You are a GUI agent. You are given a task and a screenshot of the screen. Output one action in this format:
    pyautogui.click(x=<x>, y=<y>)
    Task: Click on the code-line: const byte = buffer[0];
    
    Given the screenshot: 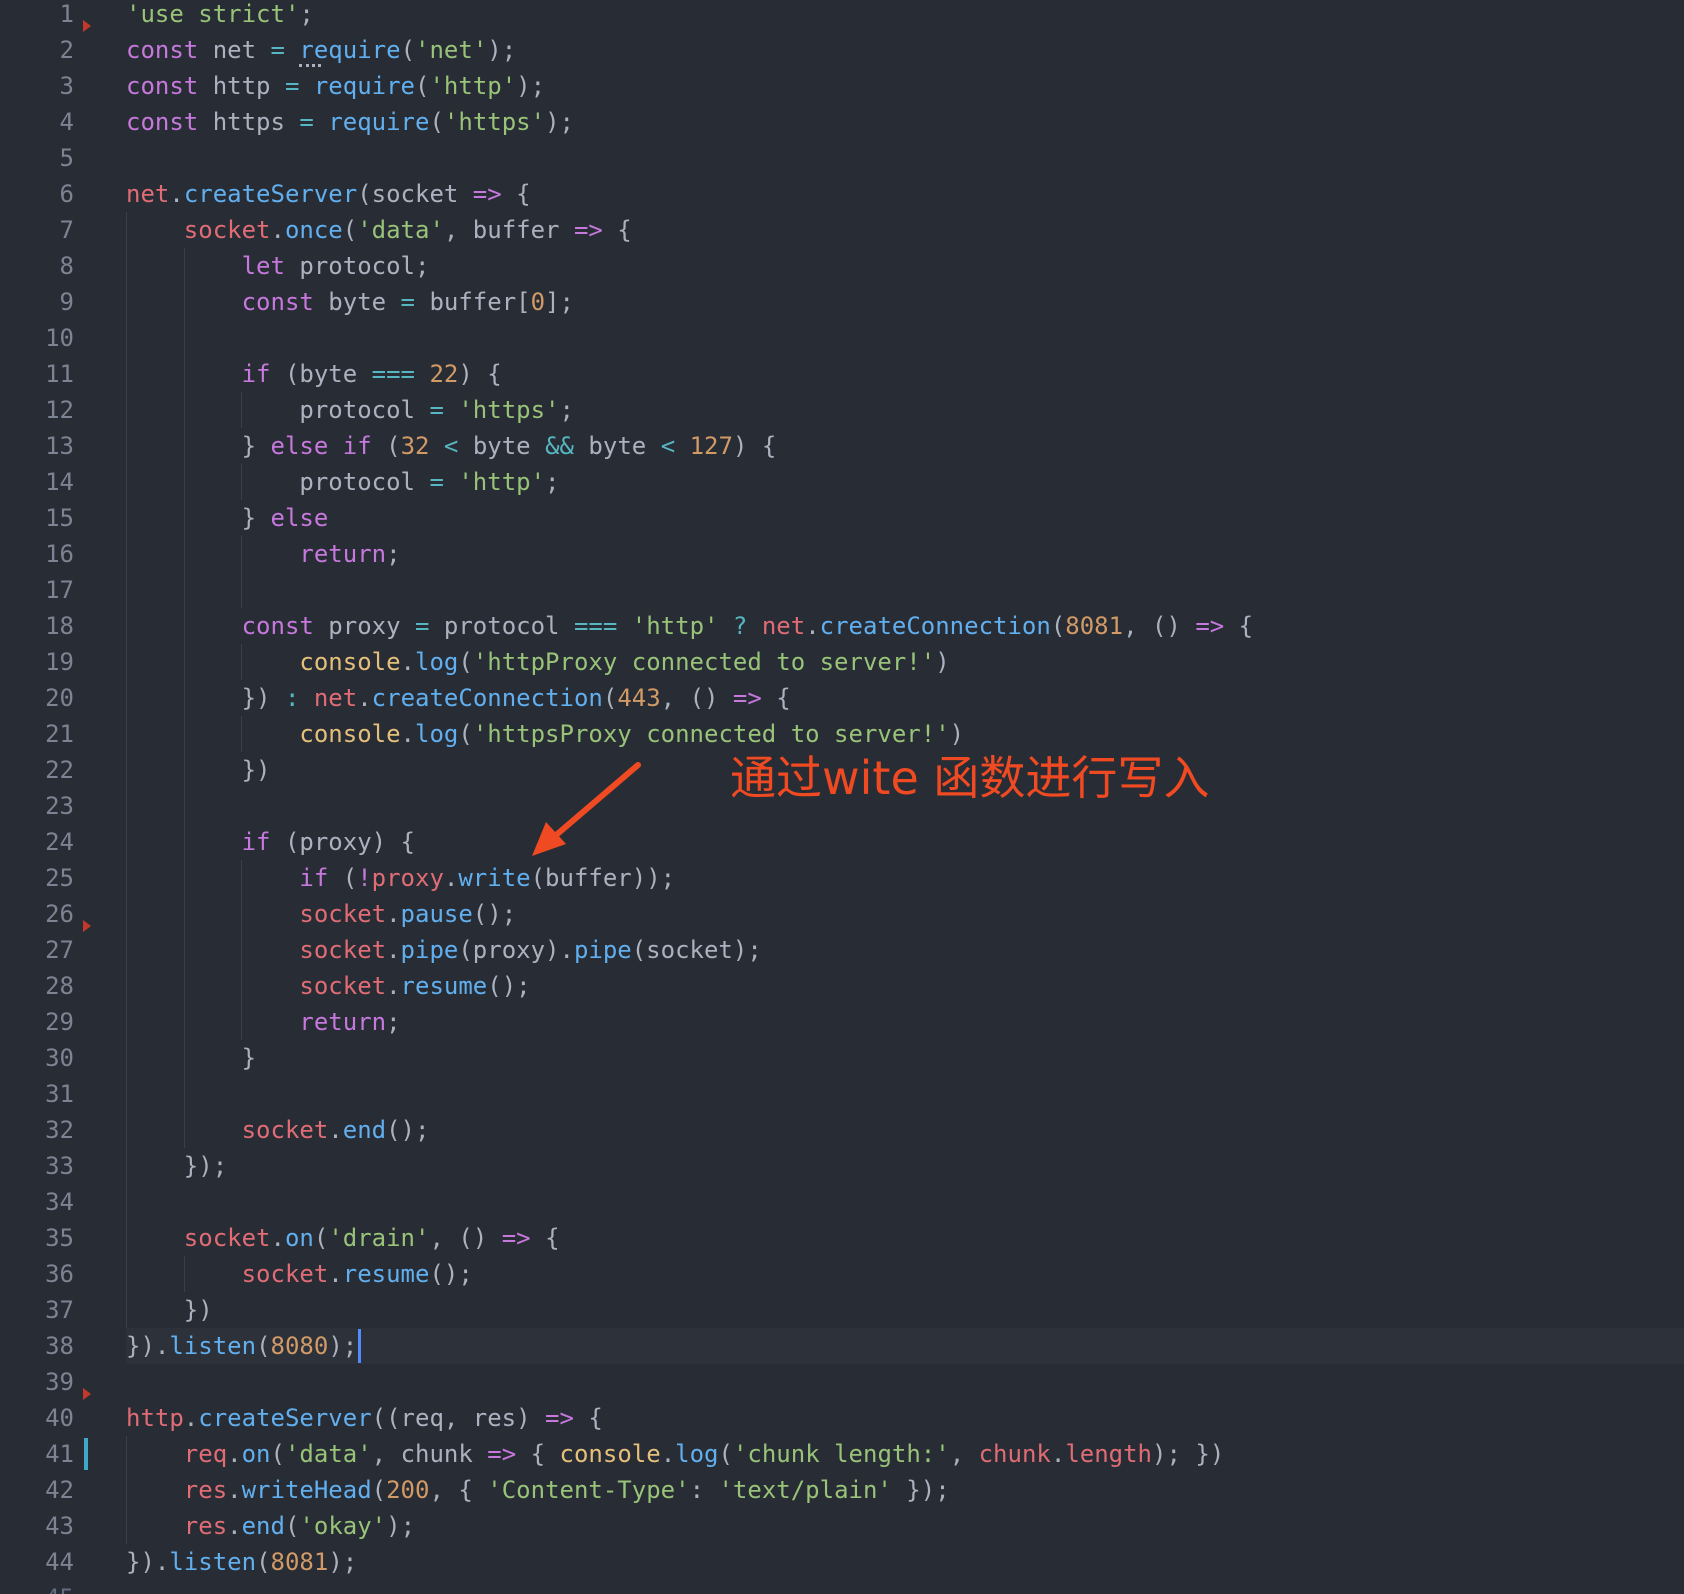 What is the action you would take?
    pyautogui.click(x=905, y=302)
    